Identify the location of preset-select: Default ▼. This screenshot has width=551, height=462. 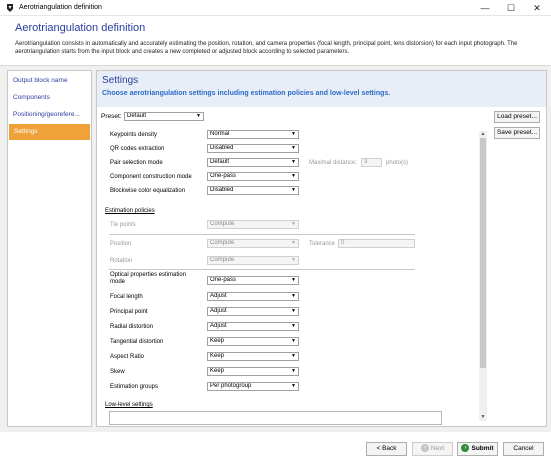
(164, 116).